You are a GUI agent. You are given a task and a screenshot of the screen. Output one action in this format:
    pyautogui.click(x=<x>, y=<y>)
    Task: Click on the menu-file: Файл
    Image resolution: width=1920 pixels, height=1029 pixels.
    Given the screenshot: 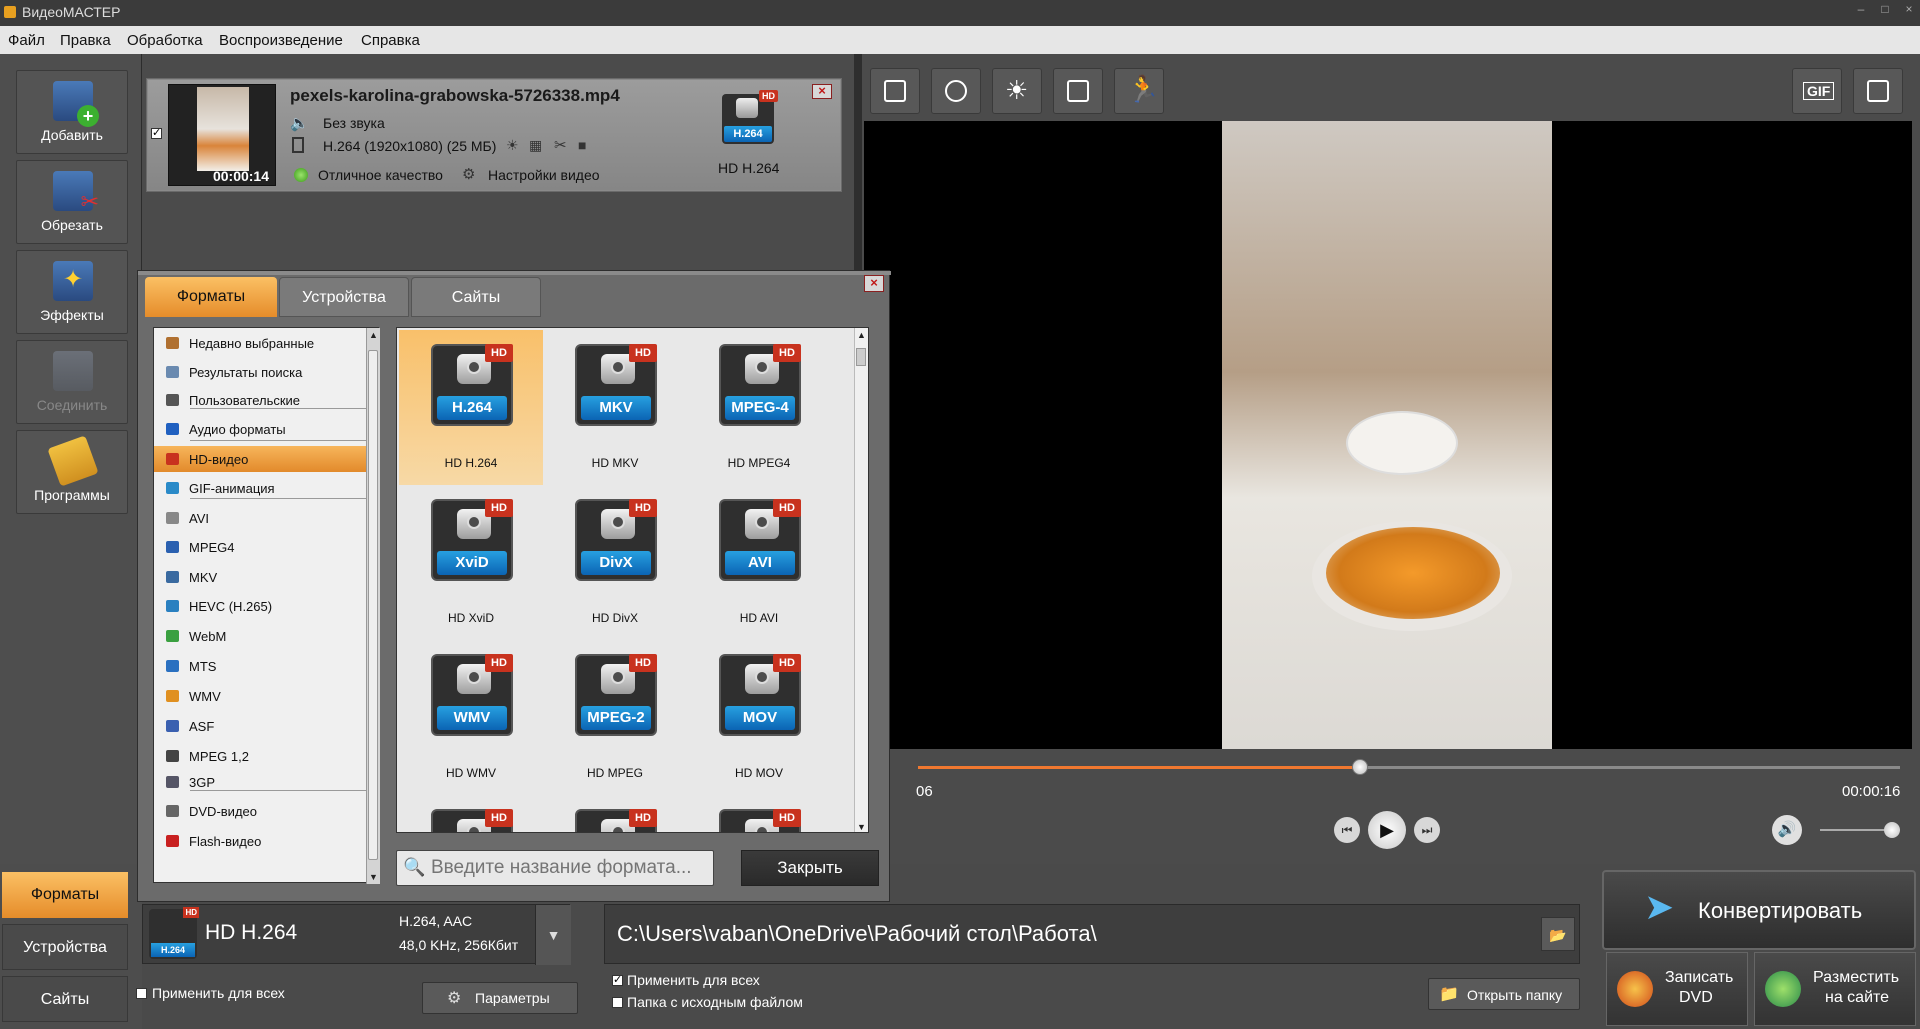 What is the action you would take?
    pyautogui.click(x=26, y=40)
    